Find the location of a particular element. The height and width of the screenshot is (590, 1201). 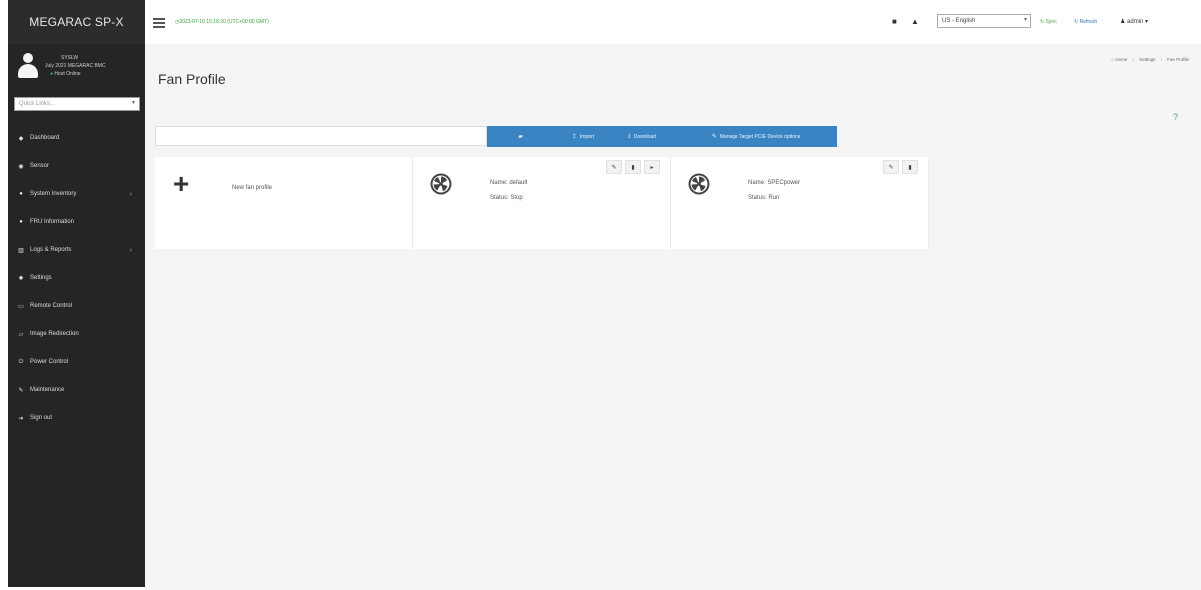

sidebar-item-sign-out: ➜ Sign out is located at coordinates (76, 418).